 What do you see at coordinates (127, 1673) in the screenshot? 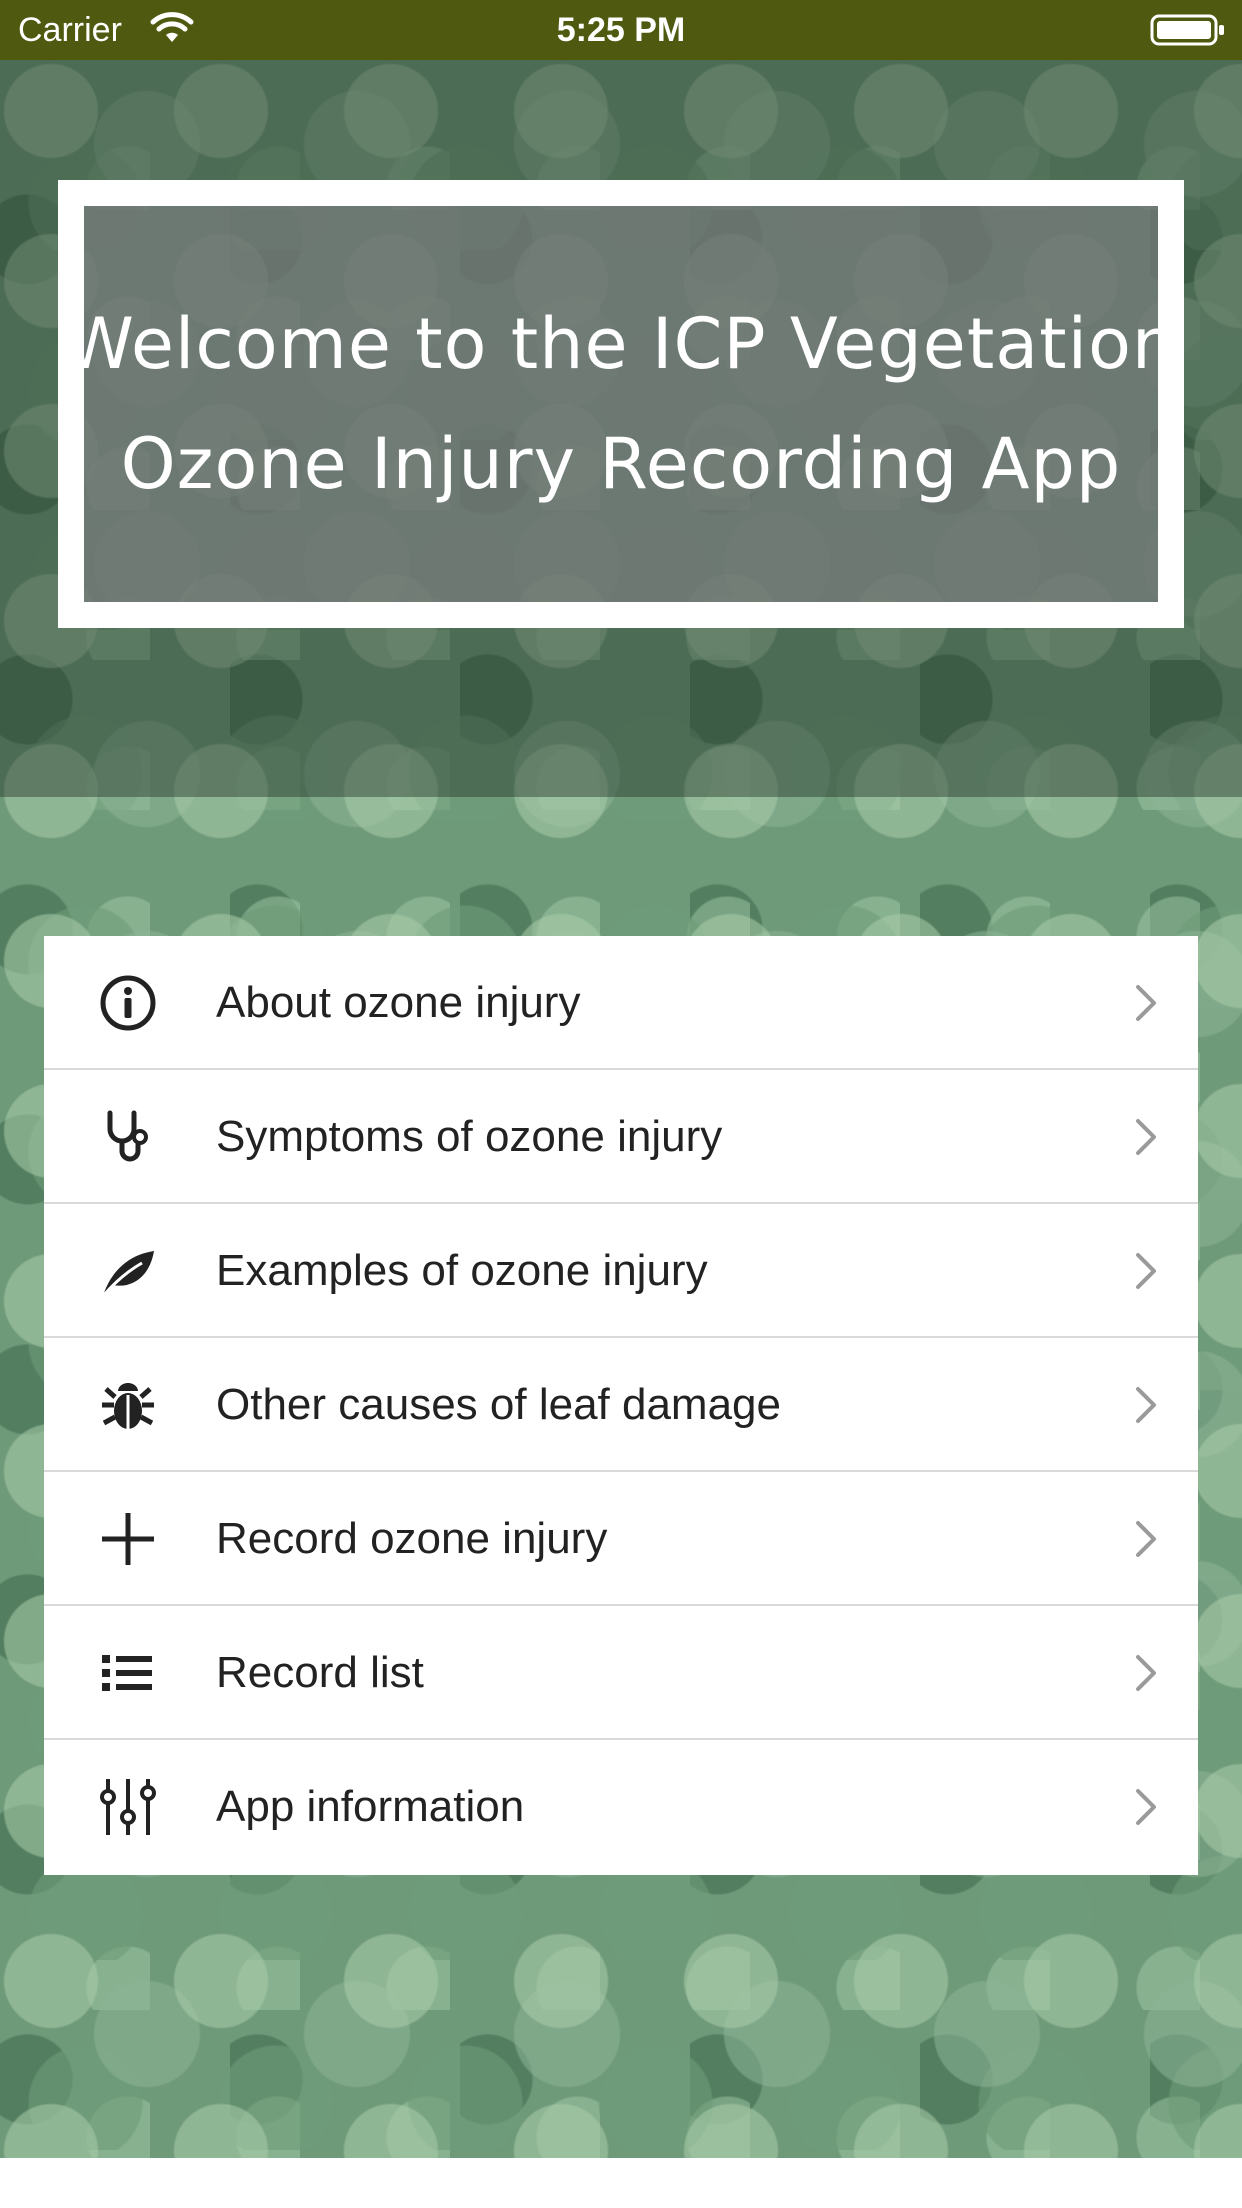
I see `list-icon` at bounding box center [127, 1673].